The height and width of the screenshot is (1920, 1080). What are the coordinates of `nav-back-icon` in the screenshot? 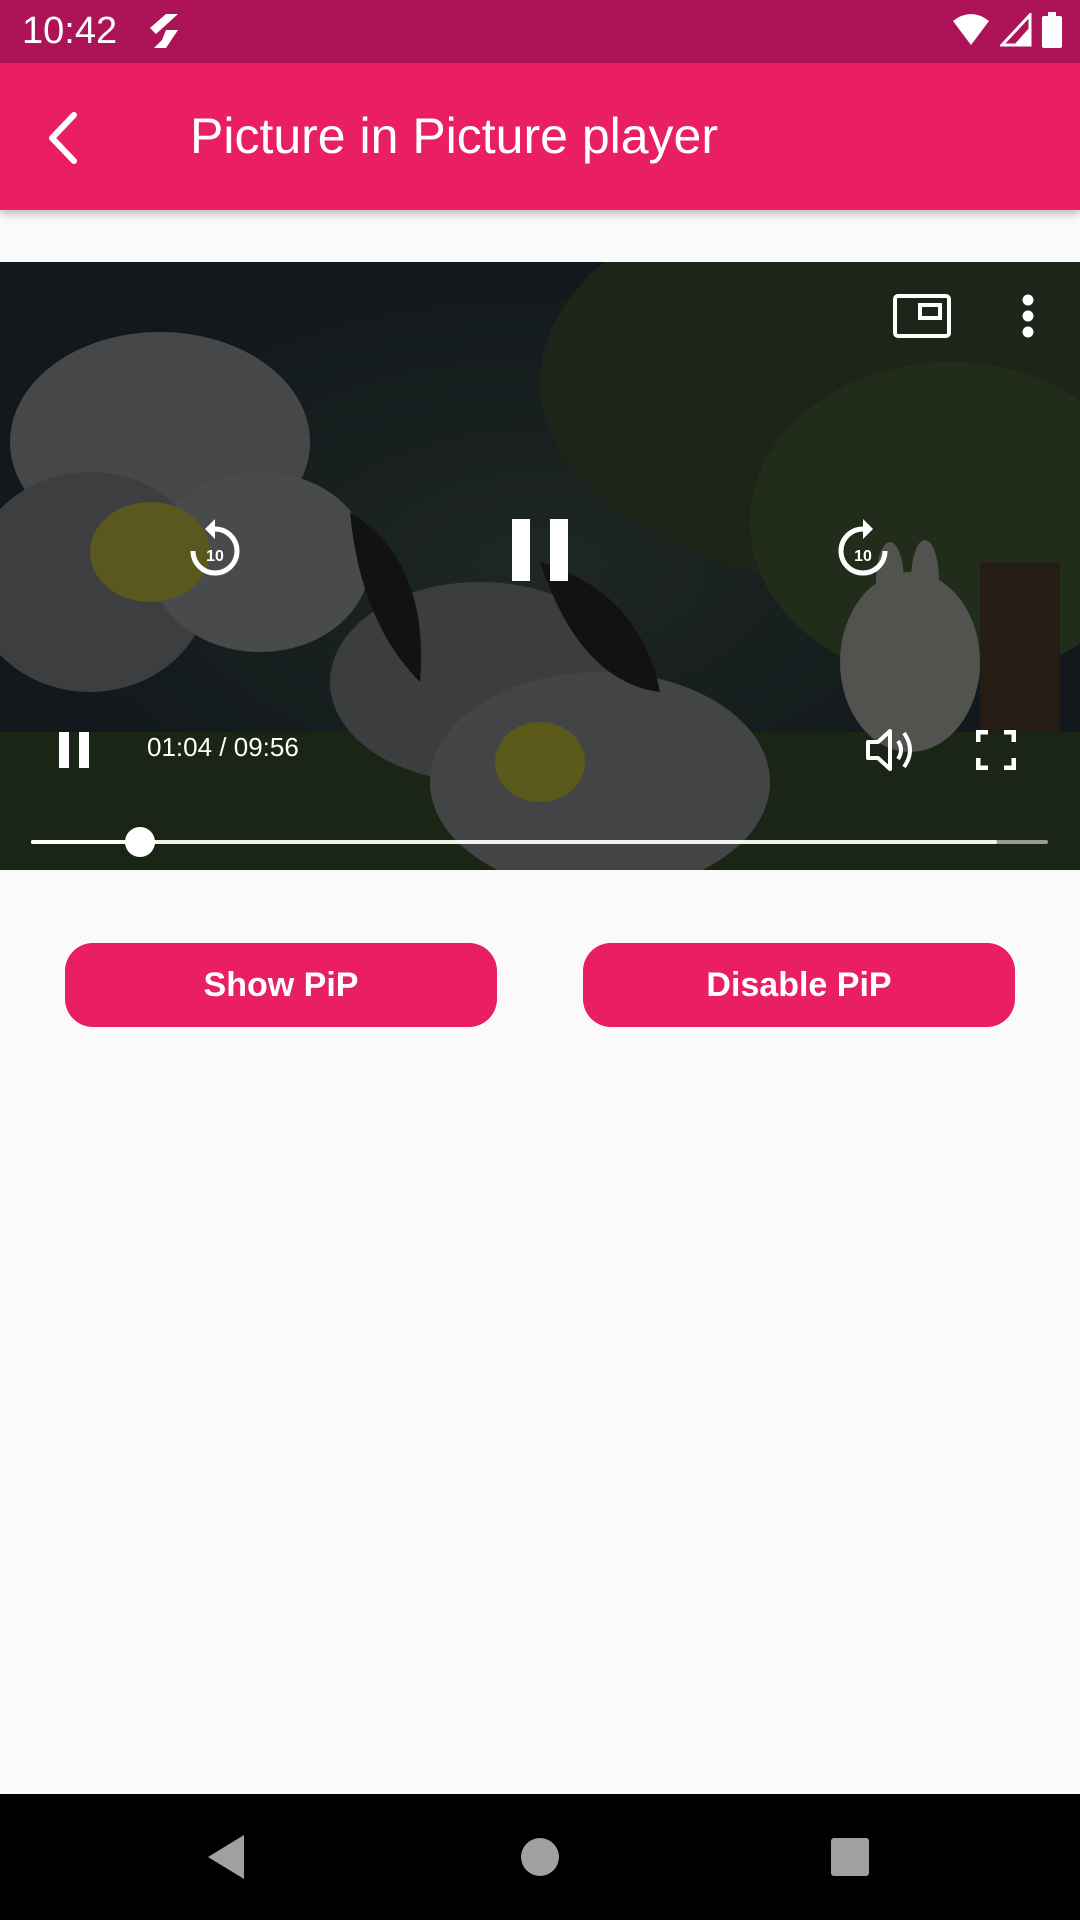 It's located at (226, 1857).